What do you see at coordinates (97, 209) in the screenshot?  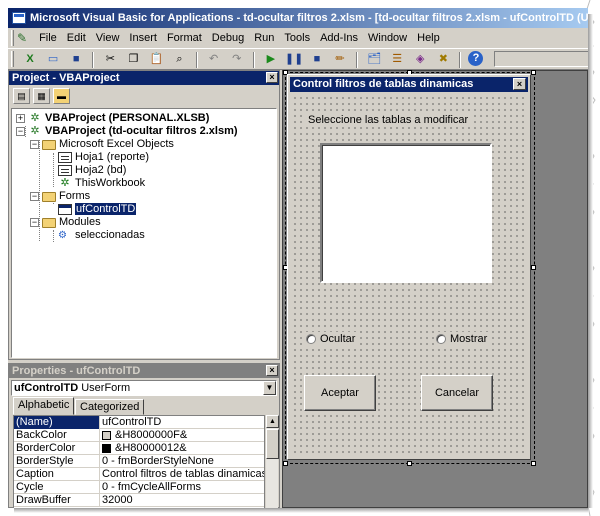 I see `tree-item-form-ufcontroltd: ufControlTD` at bounding box center [97, 209].